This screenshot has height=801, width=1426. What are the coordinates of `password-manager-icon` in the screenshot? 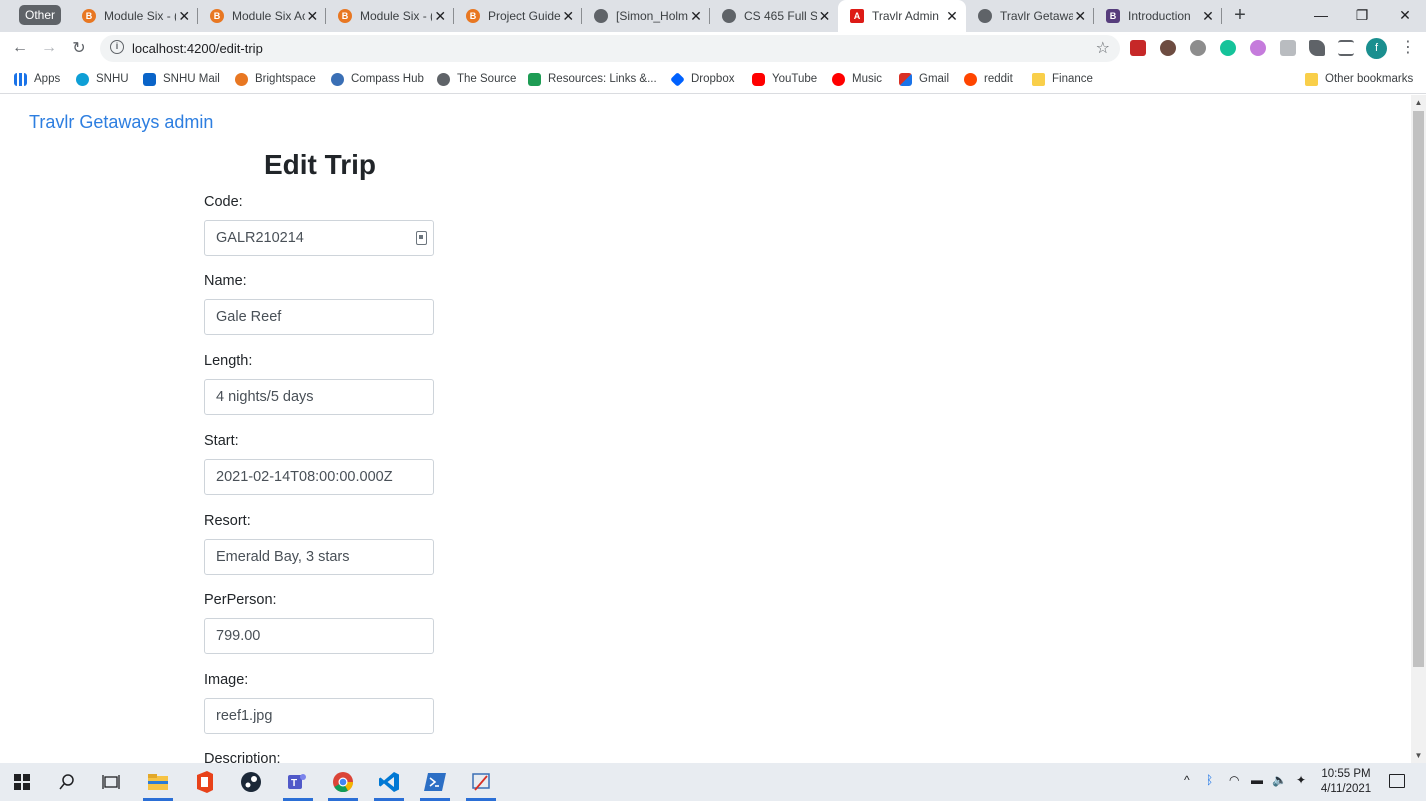 It's located at (421, 238).